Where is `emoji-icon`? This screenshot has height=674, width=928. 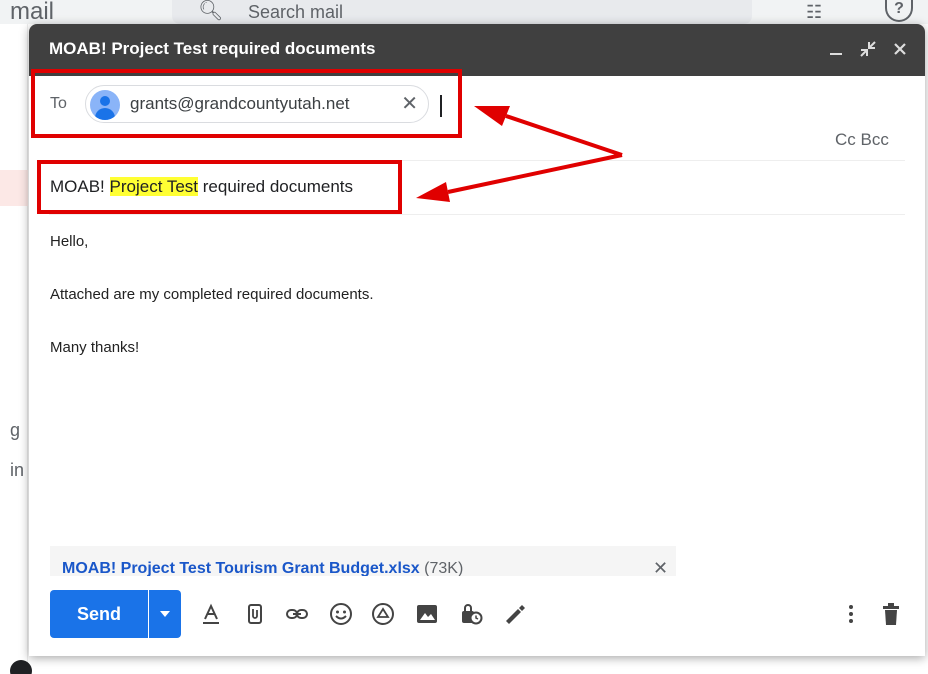 emoji-icon is located at coordinates (341, 614).